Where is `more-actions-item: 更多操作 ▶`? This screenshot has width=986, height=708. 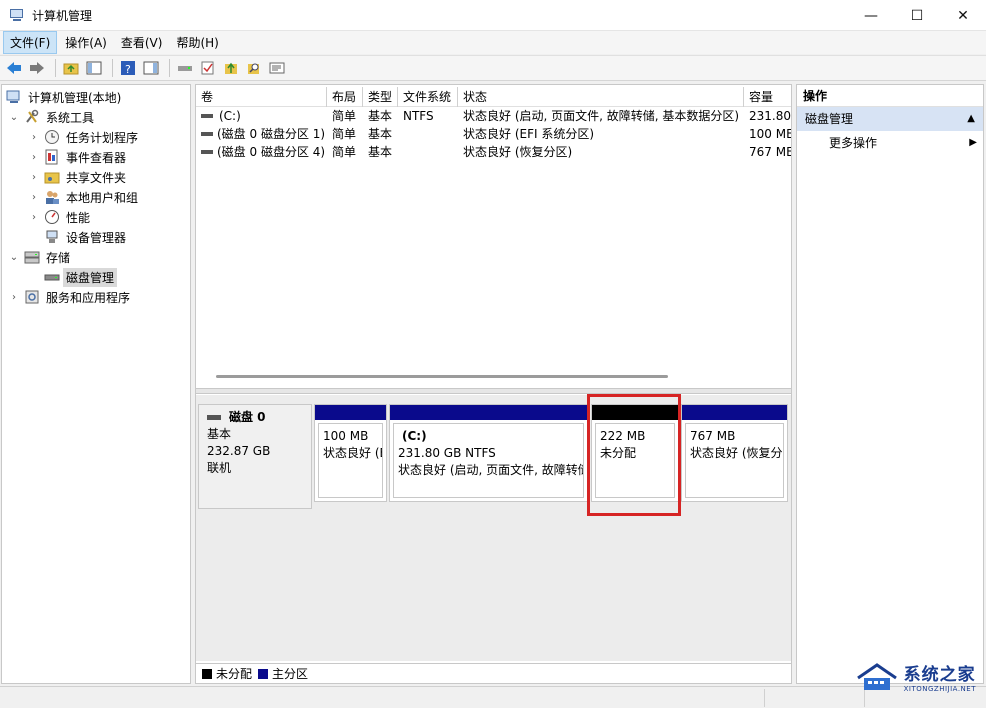
more-actions-item: 更多操作 ▶ is located at coordinates (890, 143).